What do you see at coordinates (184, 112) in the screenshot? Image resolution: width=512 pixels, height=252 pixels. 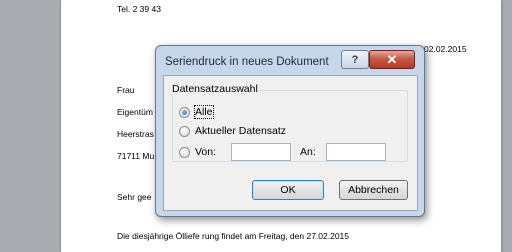 I see `radio-all` at bounding box center [184, 112].